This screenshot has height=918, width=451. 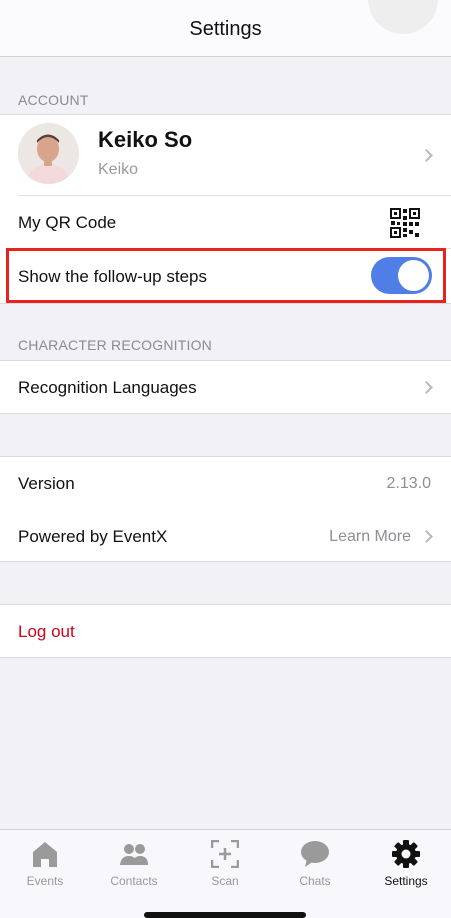 I want to click on tab-contacts: Contacts, so click(x=134, y=865).